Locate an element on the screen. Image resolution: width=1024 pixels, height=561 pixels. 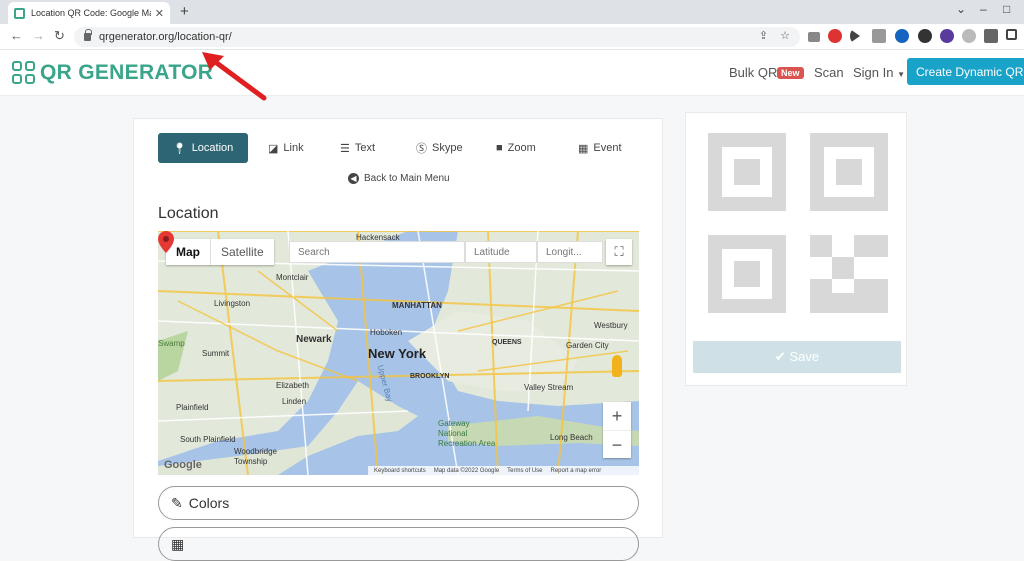
map-data-text: Map data ©2022 Google is located at coordinates (466, 470).